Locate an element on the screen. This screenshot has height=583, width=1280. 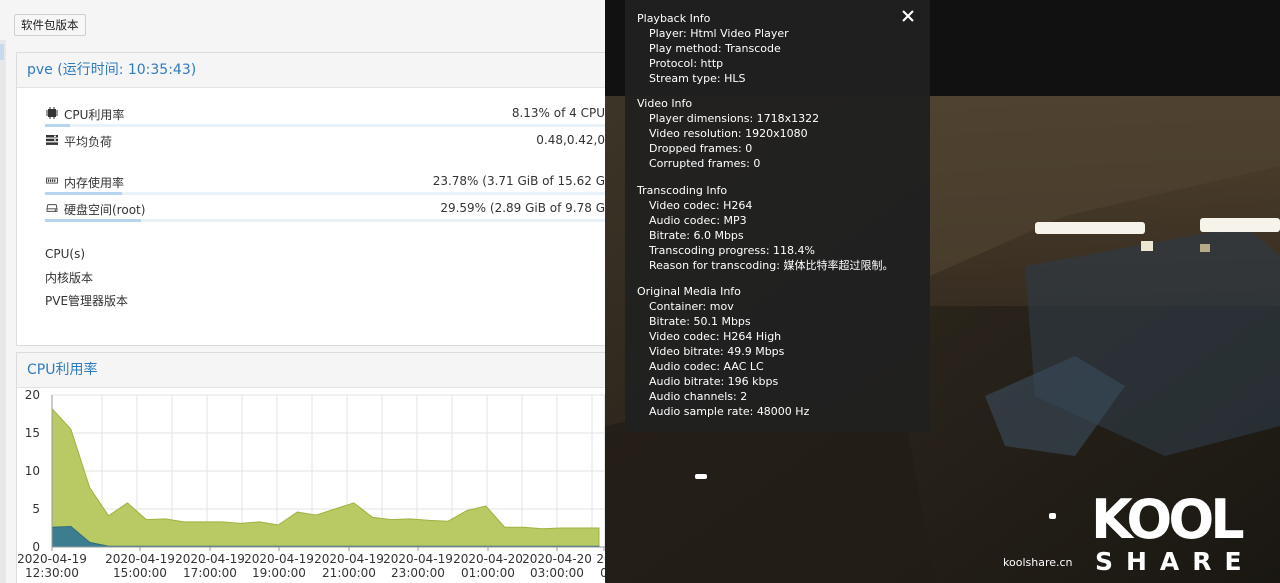
info-item-value: 50.1 Mbps is located at coordinates (722, 321).